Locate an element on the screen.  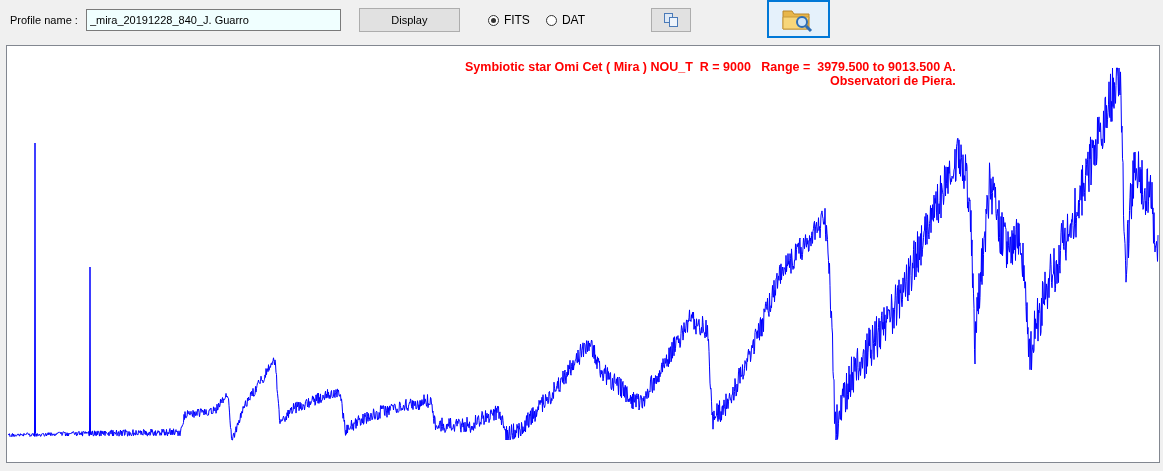
profile-name-field: _mira_20191228_840_J. Guarro is located at coordinates (213, 20).